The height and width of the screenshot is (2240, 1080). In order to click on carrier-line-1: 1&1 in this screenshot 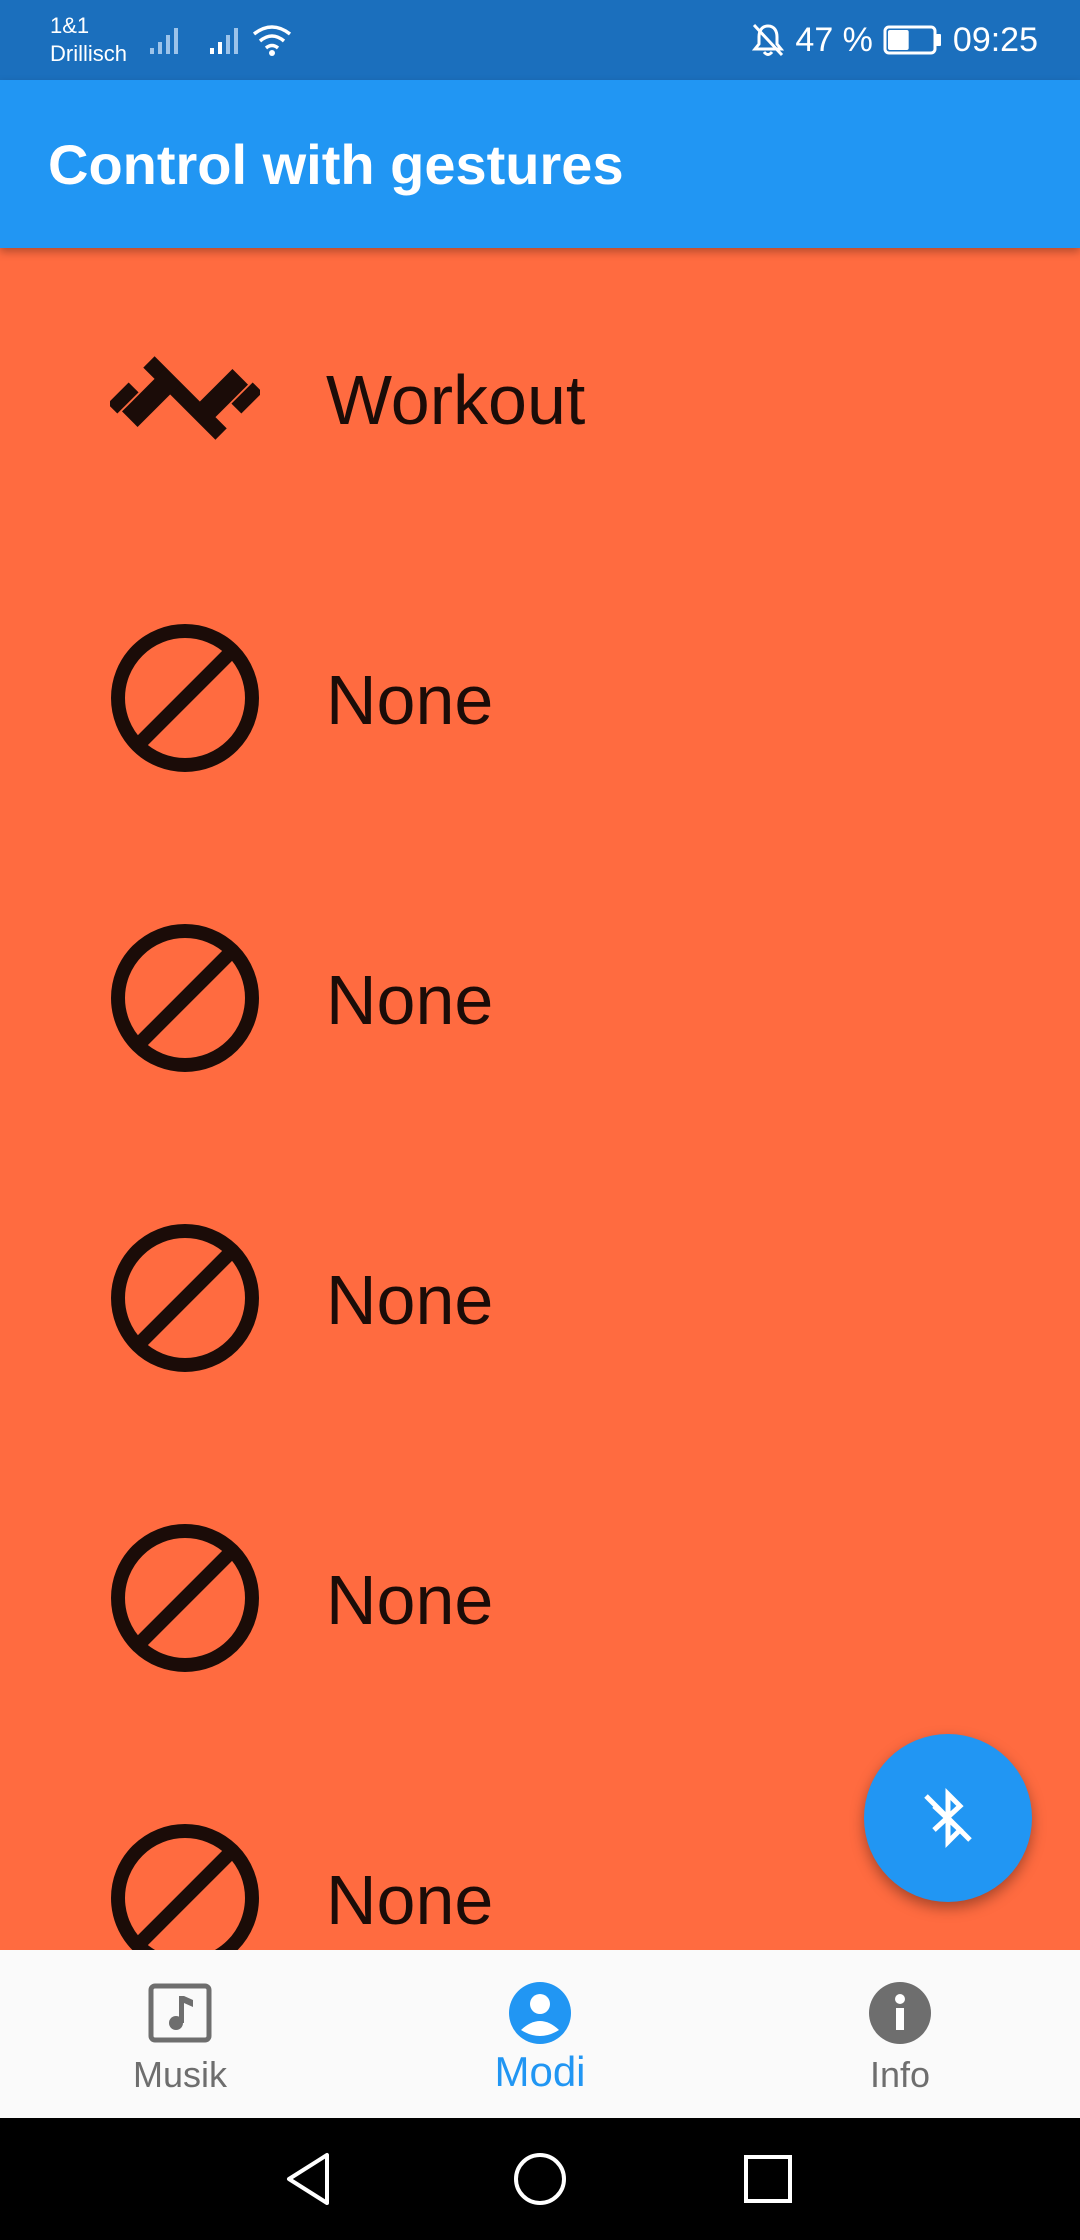, I will do `click(70, 25)`.